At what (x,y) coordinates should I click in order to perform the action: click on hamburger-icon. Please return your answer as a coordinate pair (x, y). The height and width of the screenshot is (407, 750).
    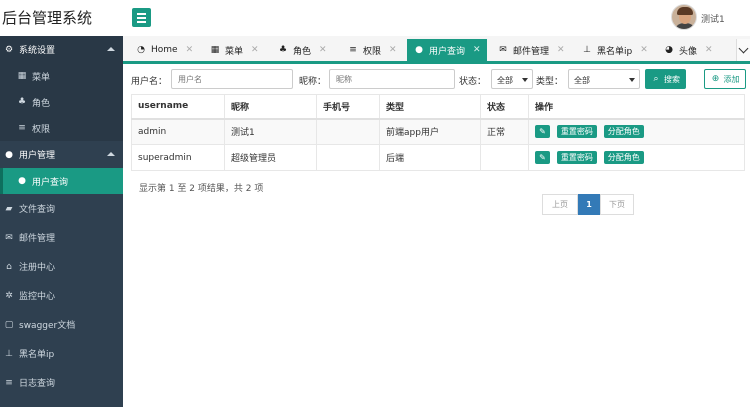
    Looking at the image, I should click on (141, 14).